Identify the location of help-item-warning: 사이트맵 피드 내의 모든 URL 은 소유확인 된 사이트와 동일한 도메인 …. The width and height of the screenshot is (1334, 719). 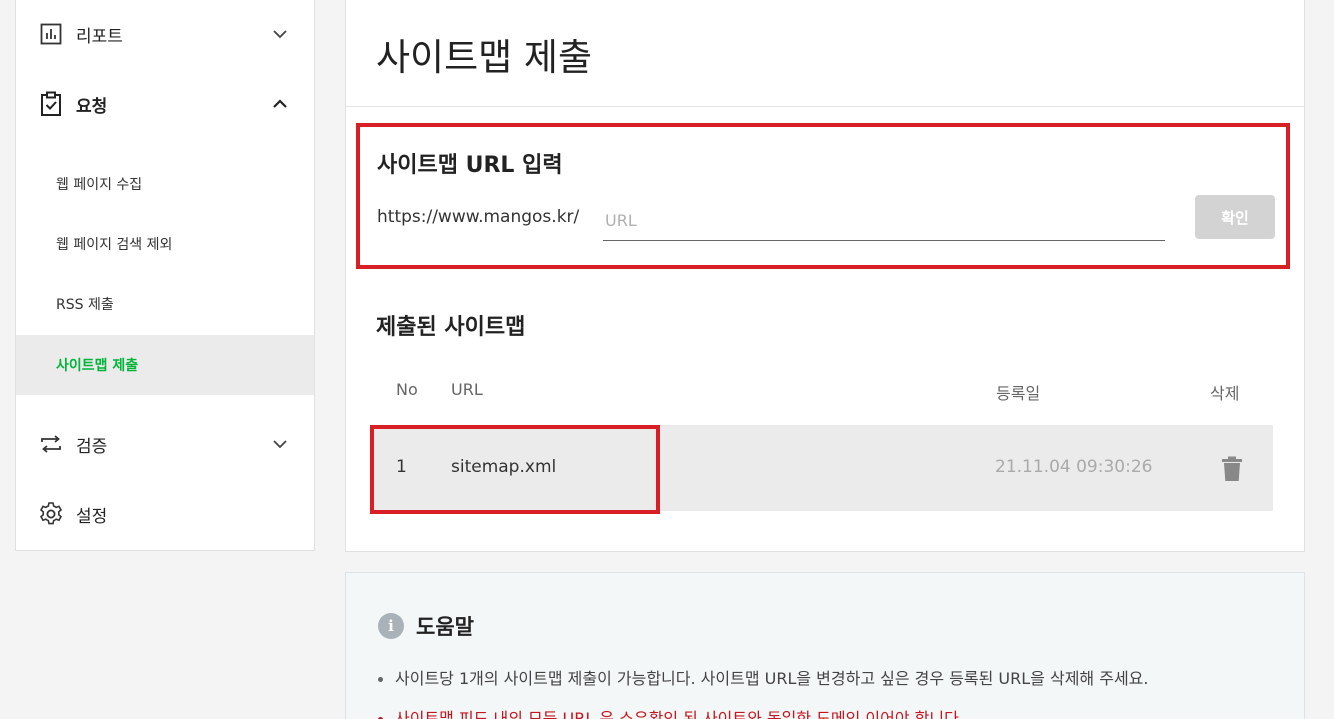
(671, 712).